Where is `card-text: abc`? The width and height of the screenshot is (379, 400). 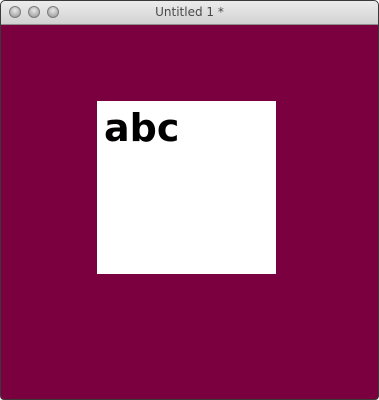 card-text: abc is located at coordinates (142, 128).